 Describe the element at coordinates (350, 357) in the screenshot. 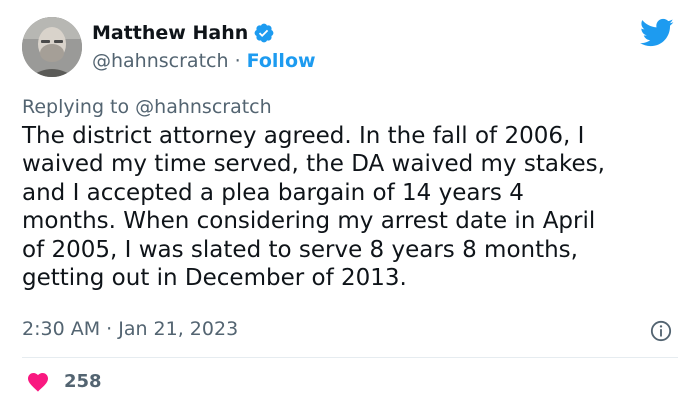

I see `divider` at that location.